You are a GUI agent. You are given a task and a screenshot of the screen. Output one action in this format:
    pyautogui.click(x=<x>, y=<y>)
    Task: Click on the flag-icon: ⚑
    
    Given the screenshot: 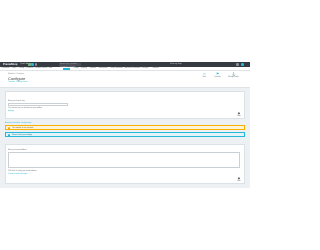 What is the action you would take?
    pyautogui.click(x=217, y=74)
    